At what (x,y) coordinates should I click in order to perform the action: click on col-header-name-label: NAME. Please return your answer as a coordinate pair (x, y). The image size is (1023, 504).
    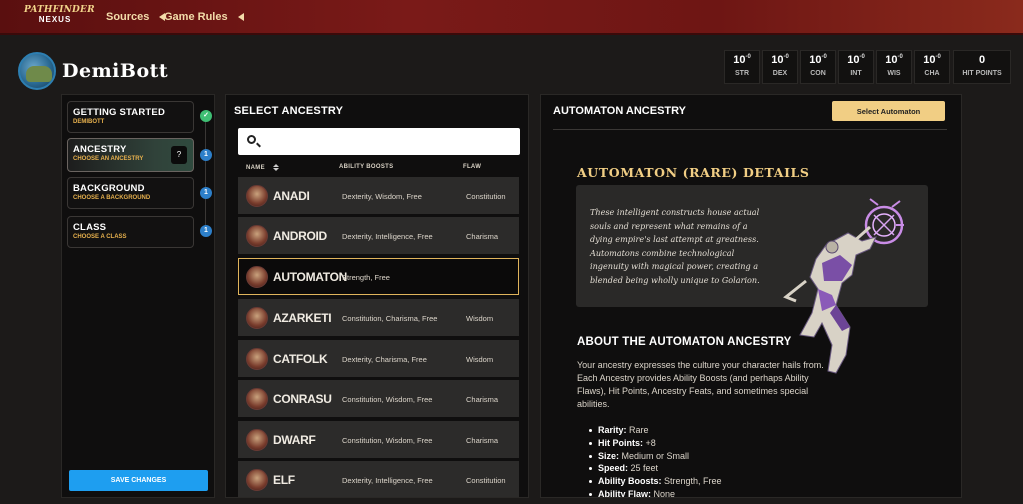
    Looking at the image, I should click on (255, 168).